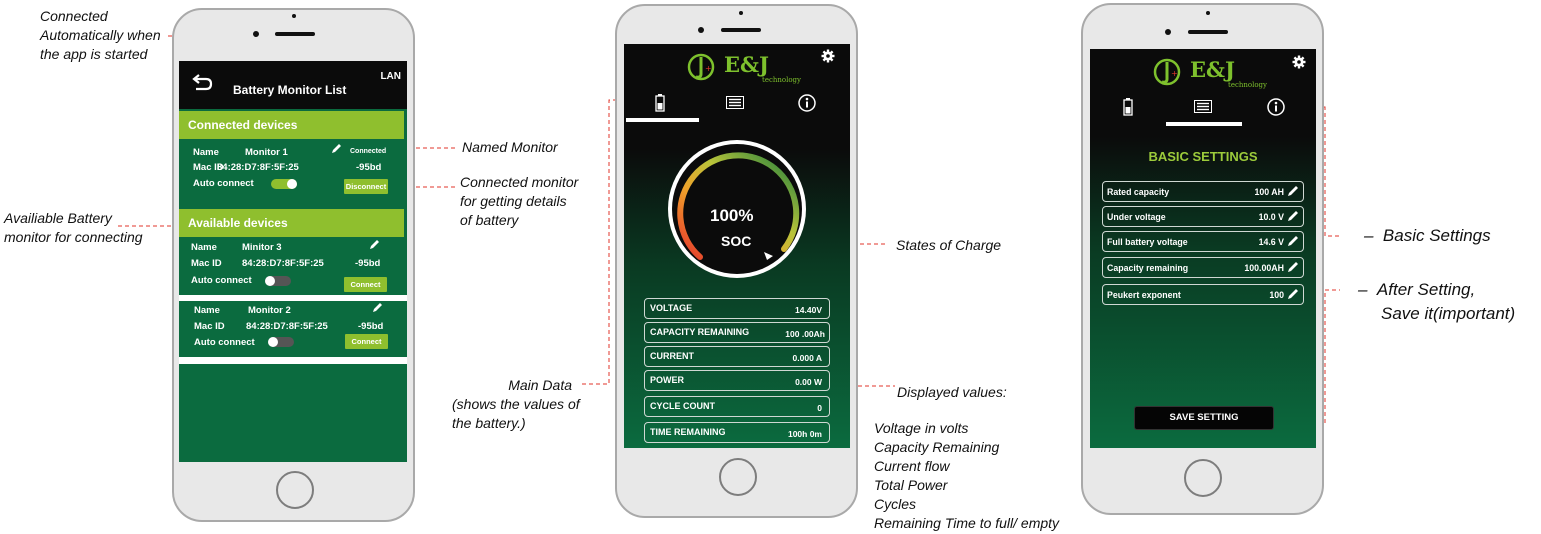 The image size is (1541, 534). Describe the element at coordinates (203, 82) in the screenshot. I see `back-arrow-icon` at that location.